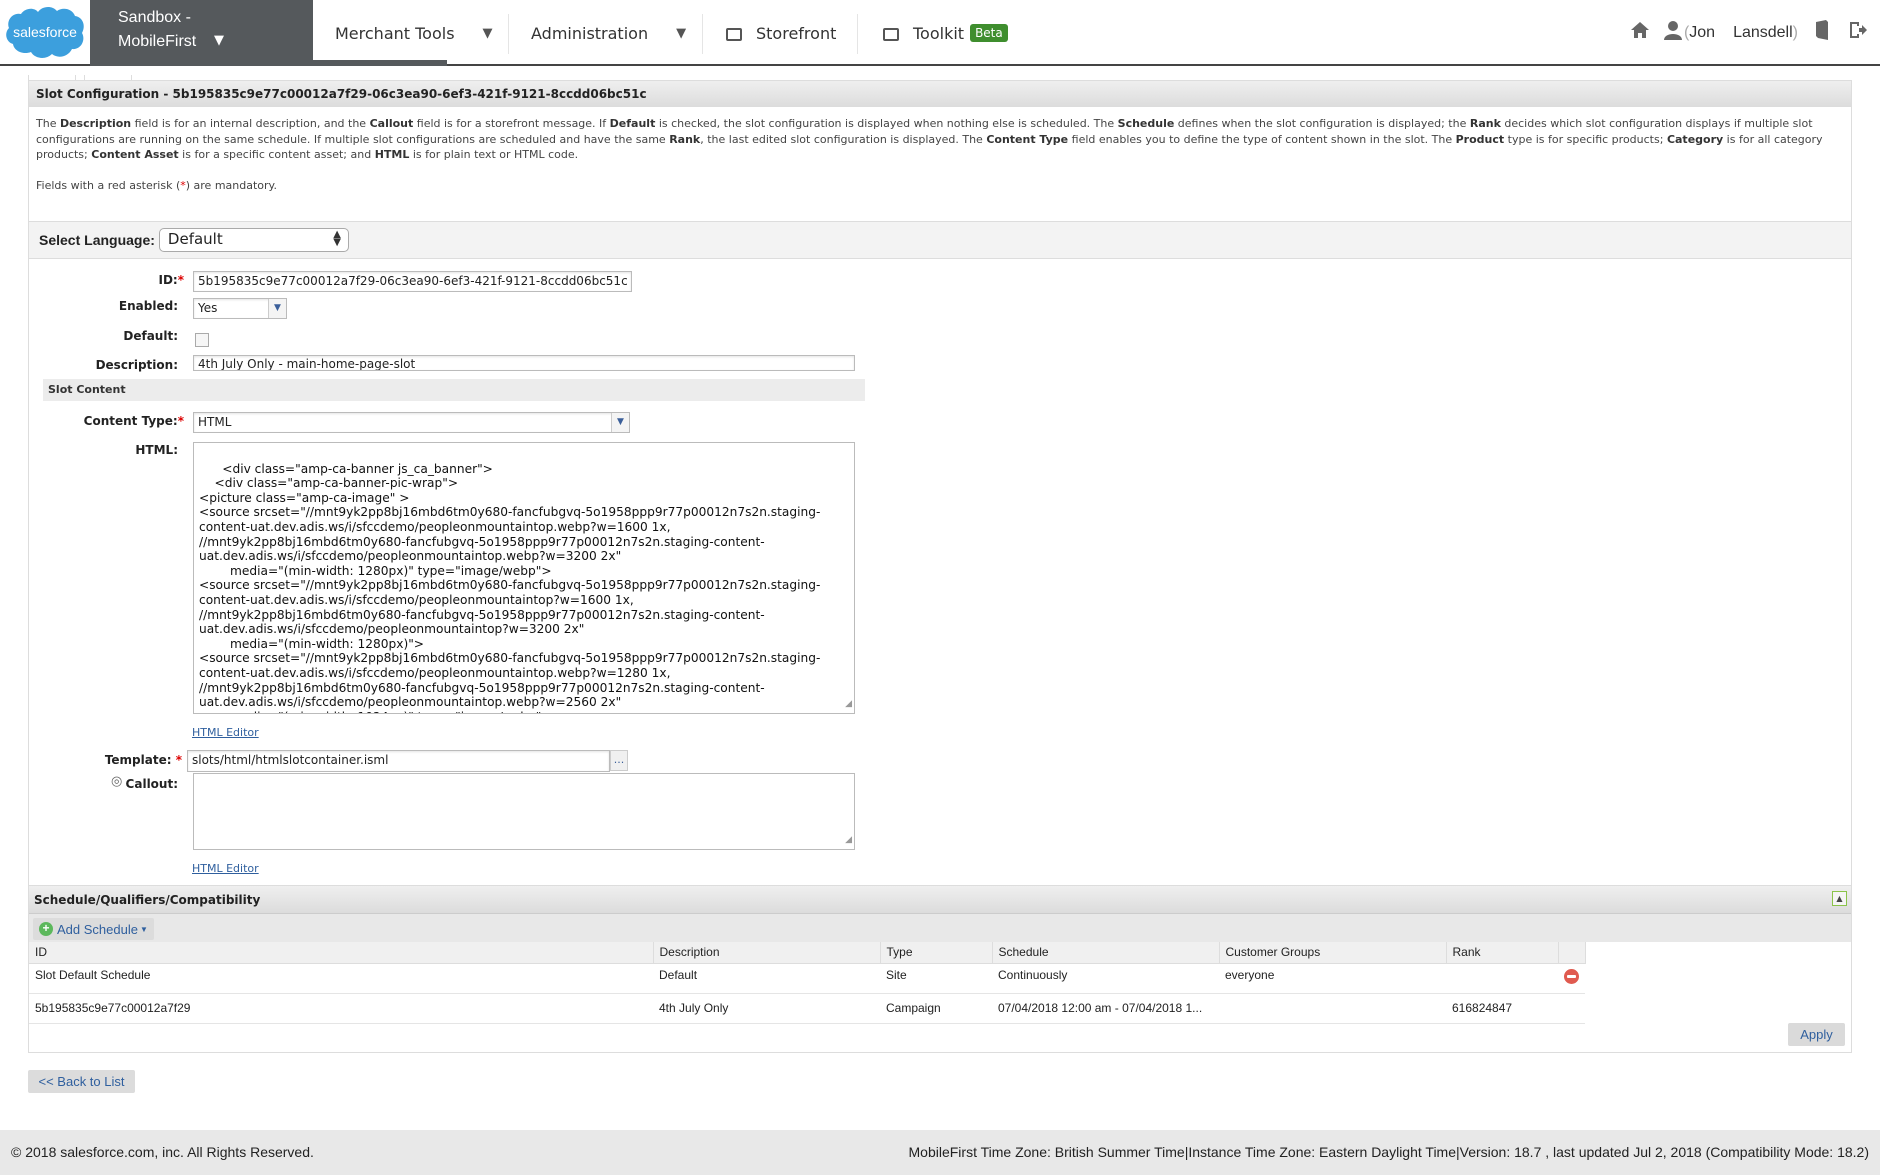 This screenshot has height=1175, width=1880. Describe the element at coordinates (936, 953) in the screenshot. I see `column-header-type: Type` at that location.